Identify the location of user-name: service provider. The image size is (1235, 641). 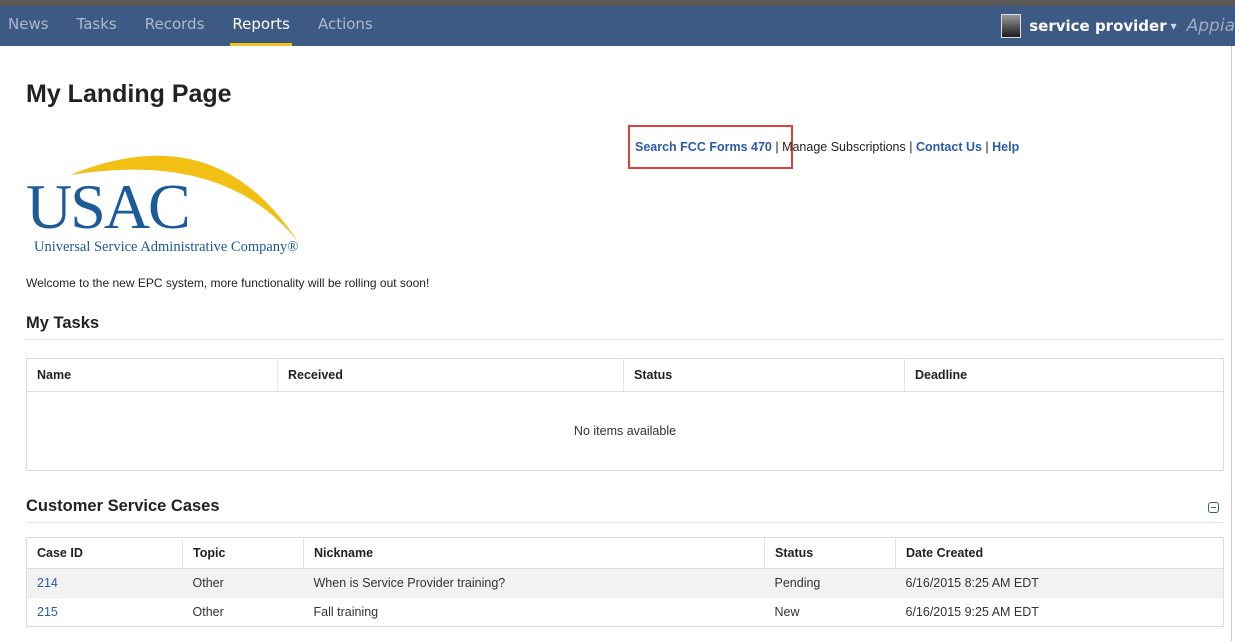
(1097, 26).